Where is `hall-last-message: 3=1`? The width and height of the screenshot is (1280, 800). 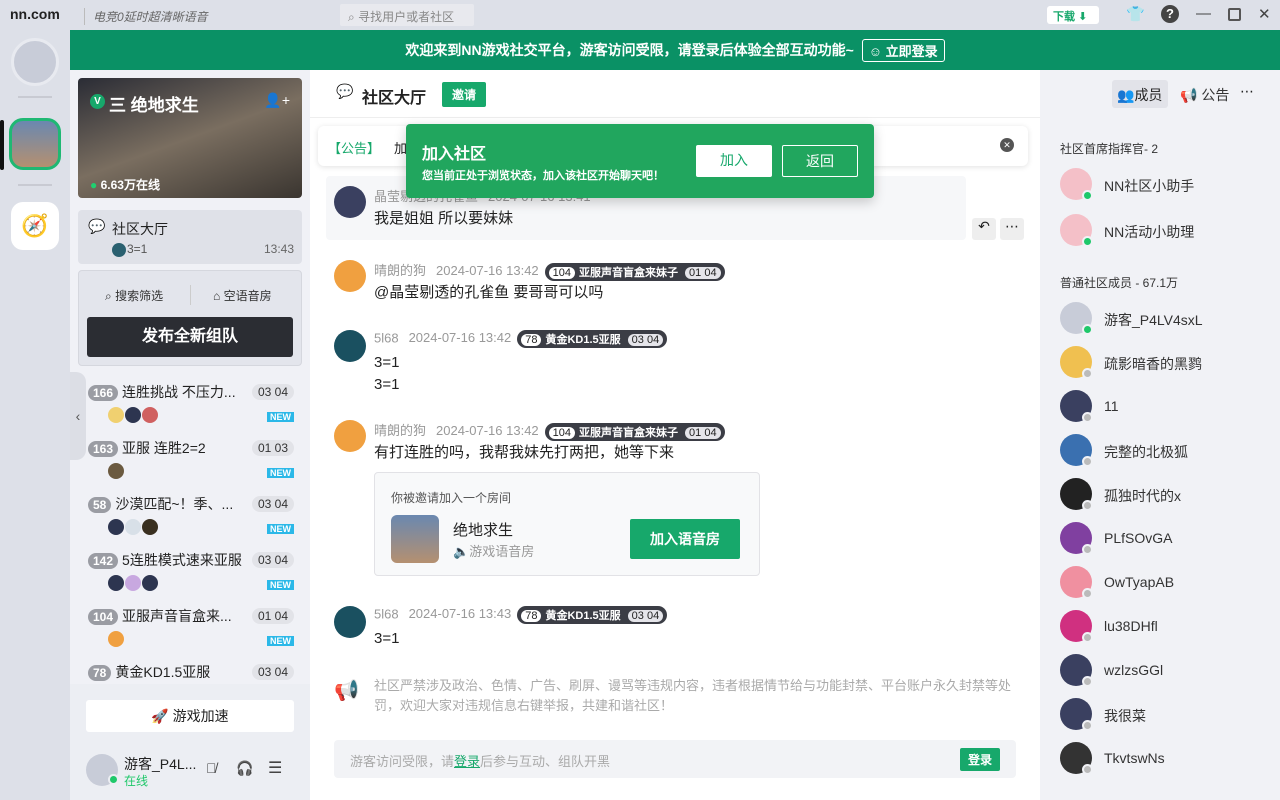 hall-last-message: 3=1 is located at coordinates (137, 249).